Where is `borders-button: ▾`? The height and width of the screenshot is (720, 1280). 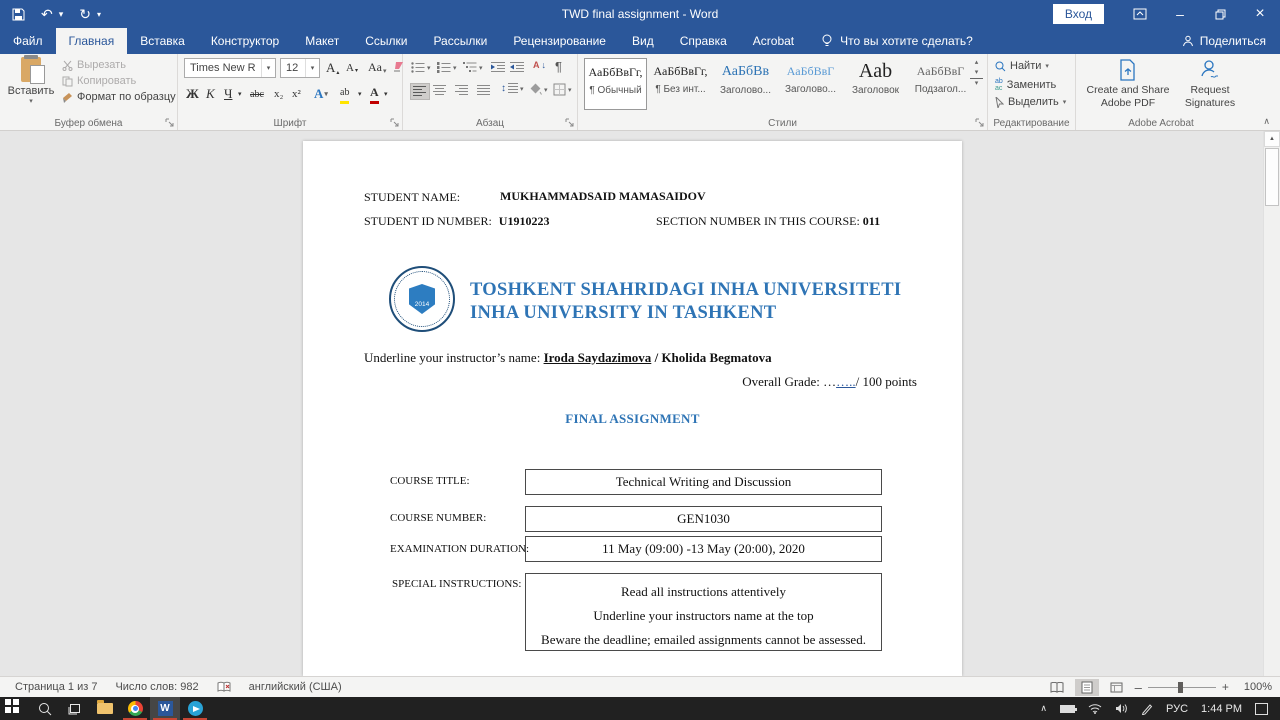 borders-button: ▾ is located at coordinates (562, 89).